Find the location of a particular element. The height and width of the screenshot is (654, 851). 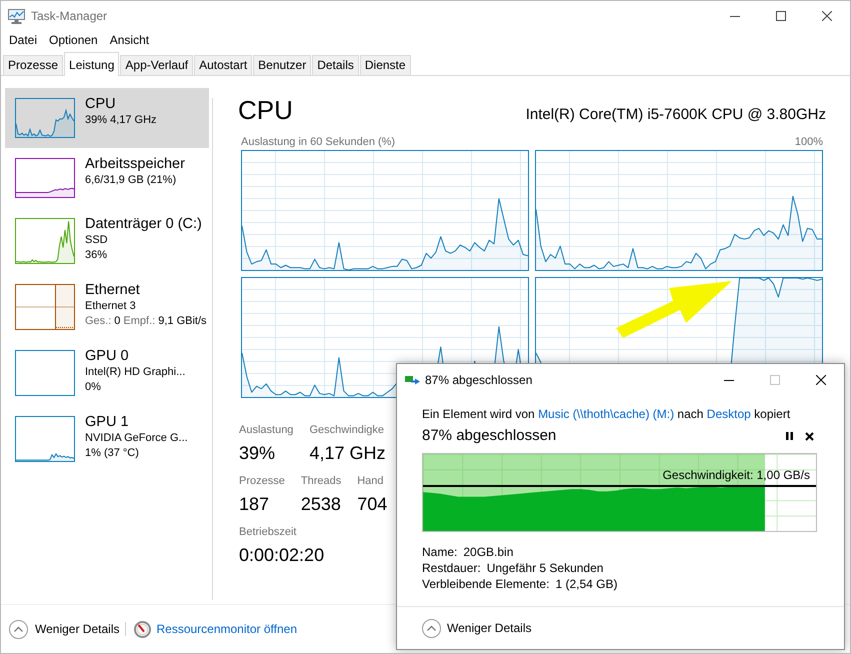

monitor-icon is located at coordinates (16, 16).